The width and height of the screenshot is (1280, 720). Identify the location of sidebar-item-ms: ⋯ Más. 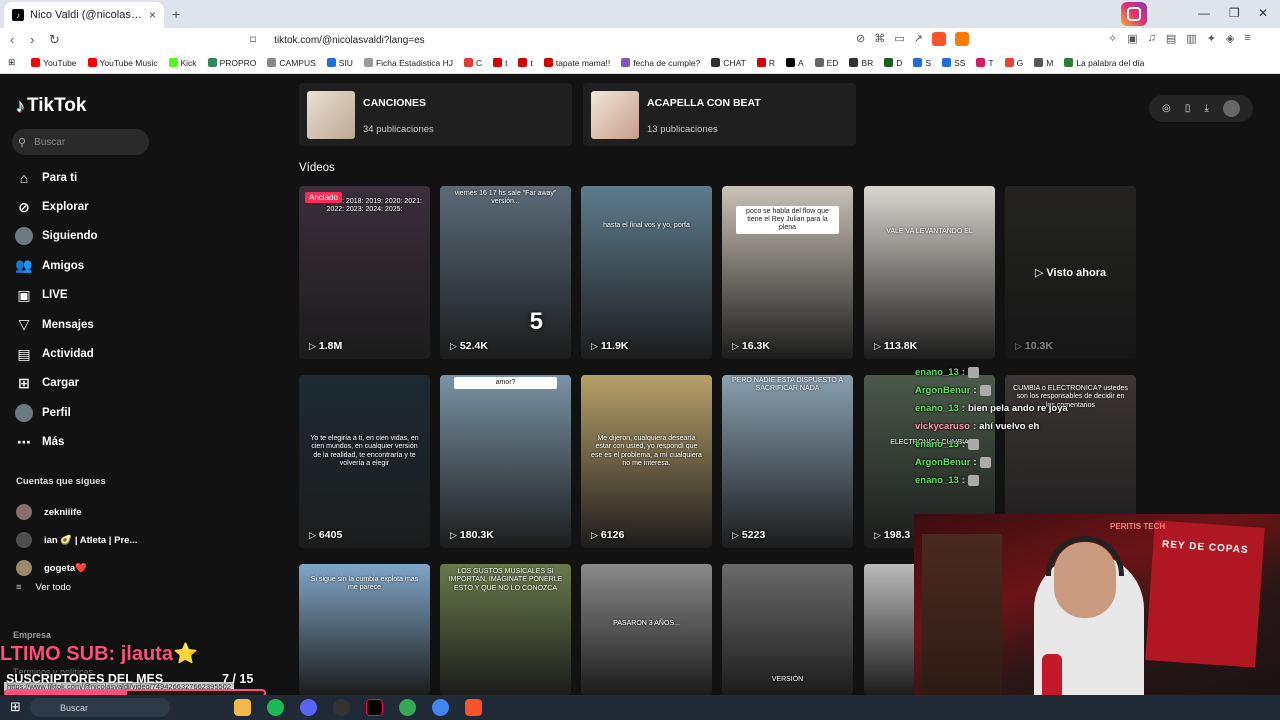
(56, 442).